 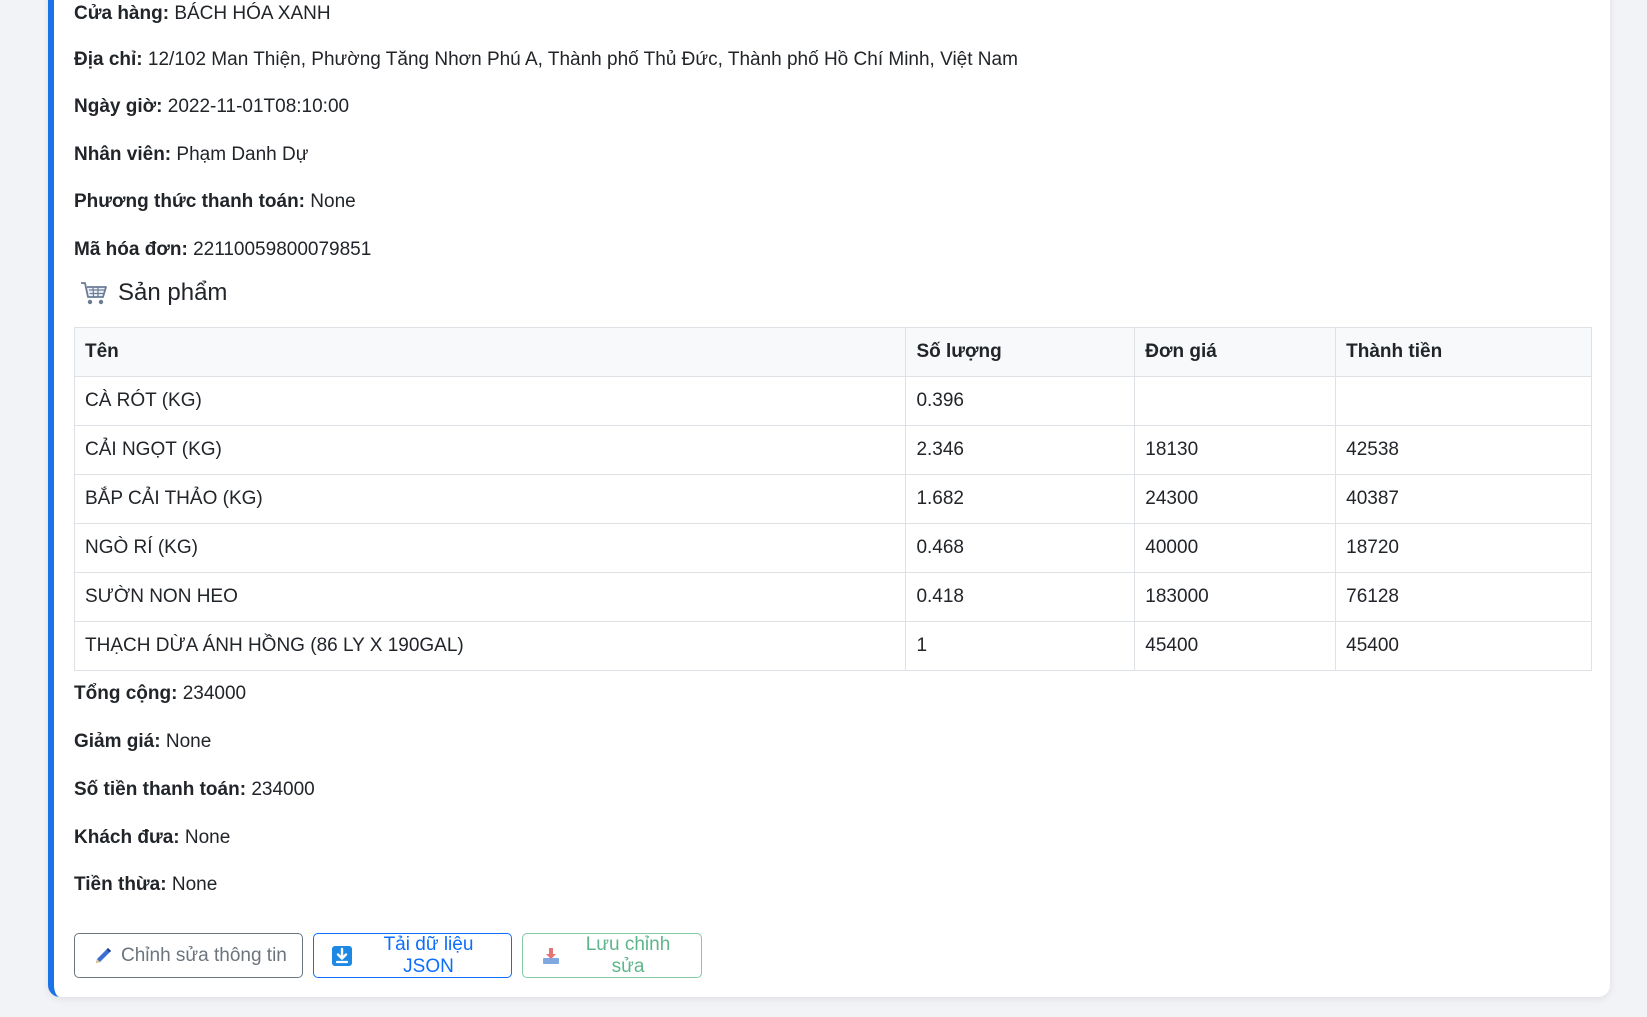 I want to click on product-amount, so click(x=1463, y=401).